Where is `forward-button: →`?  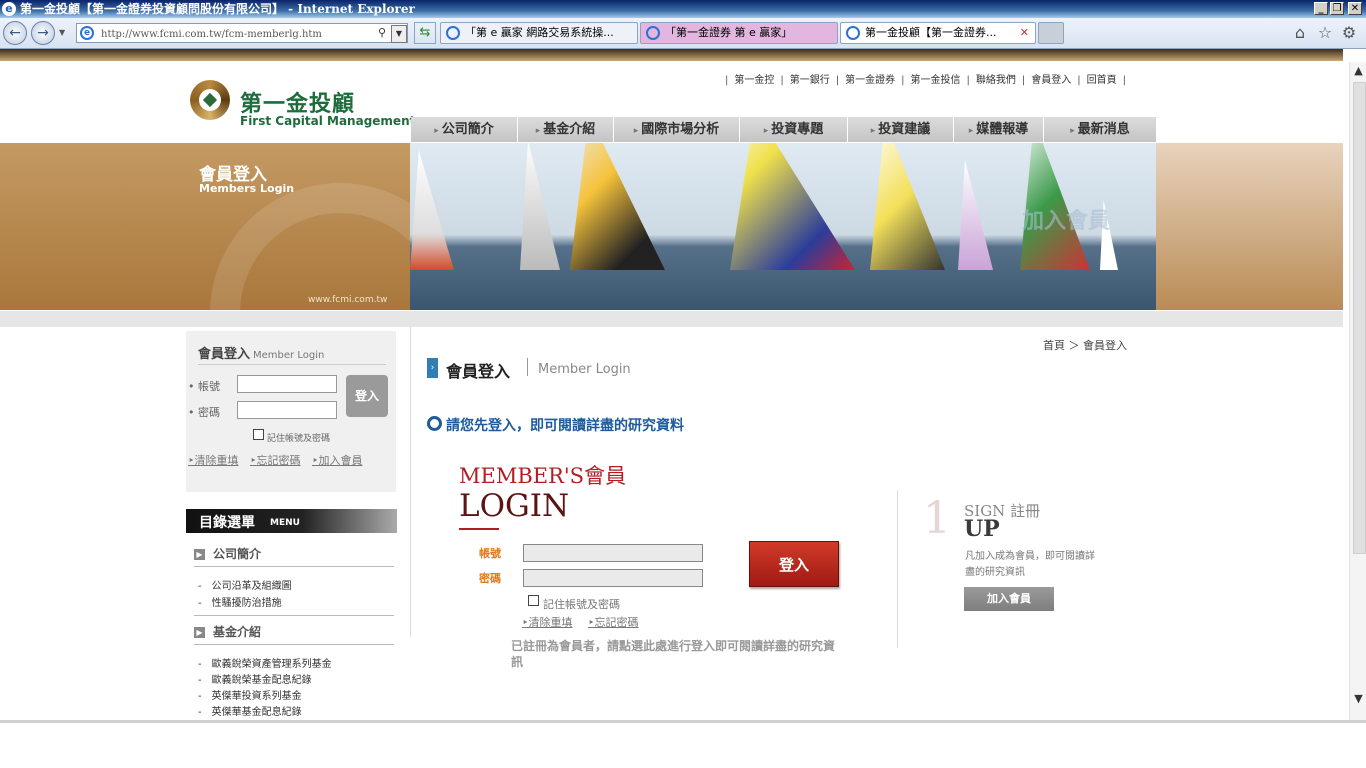 forward-button: → is located at coordinates (43, 33).